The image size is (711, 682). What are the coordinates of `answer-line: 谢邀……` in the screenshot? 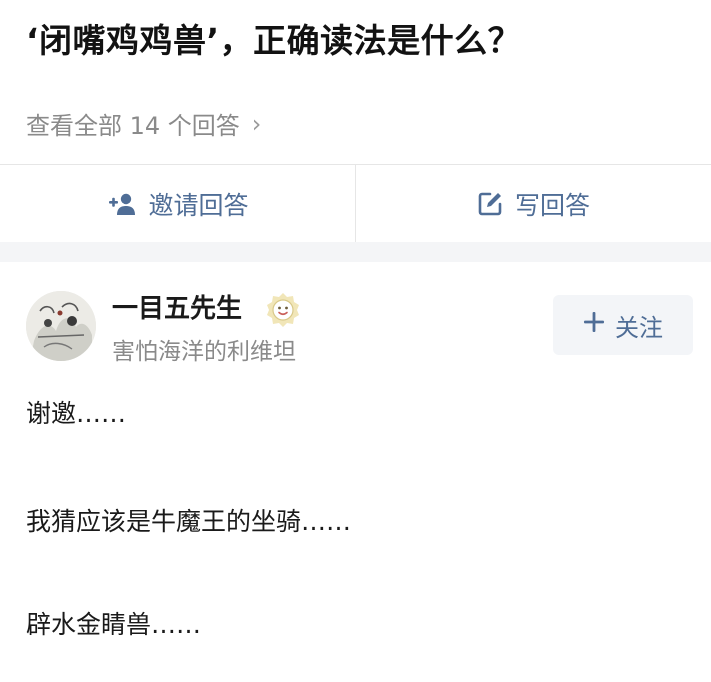 It's located at (76, 413).